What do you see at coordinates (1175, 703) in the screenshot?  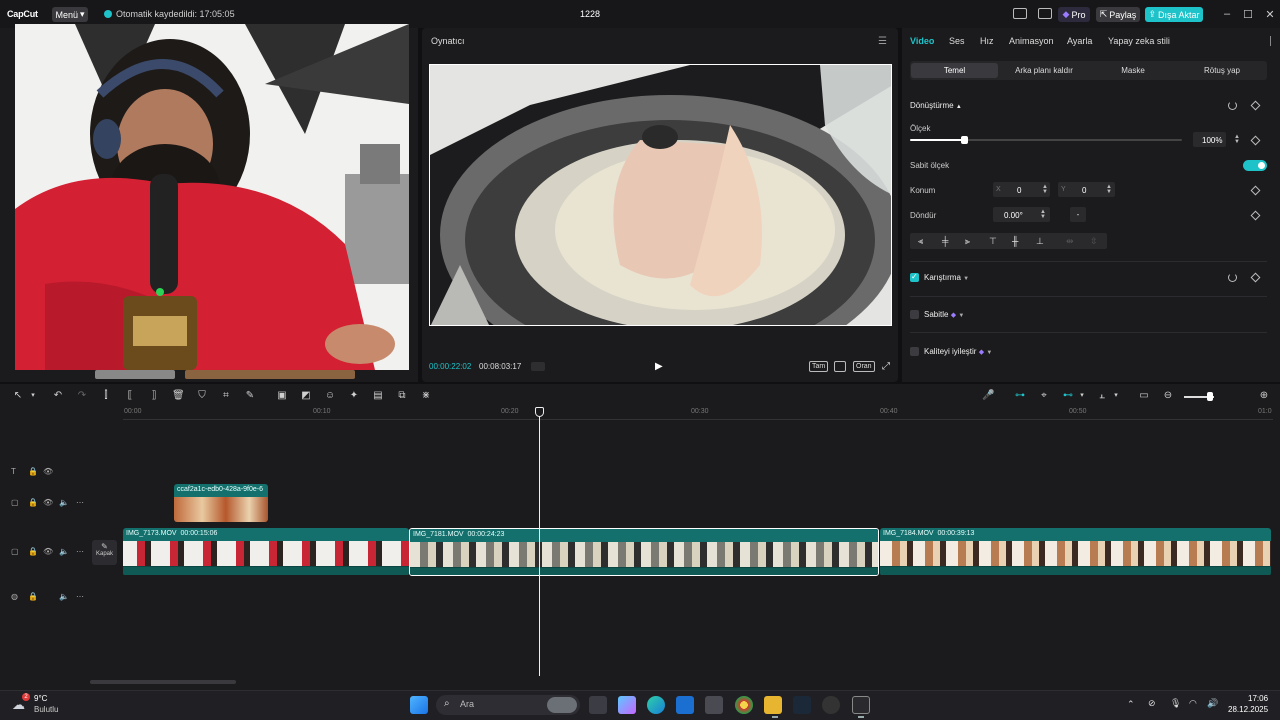 I see `microphone-icon: 🎙` at bounding box center [1175, 703].